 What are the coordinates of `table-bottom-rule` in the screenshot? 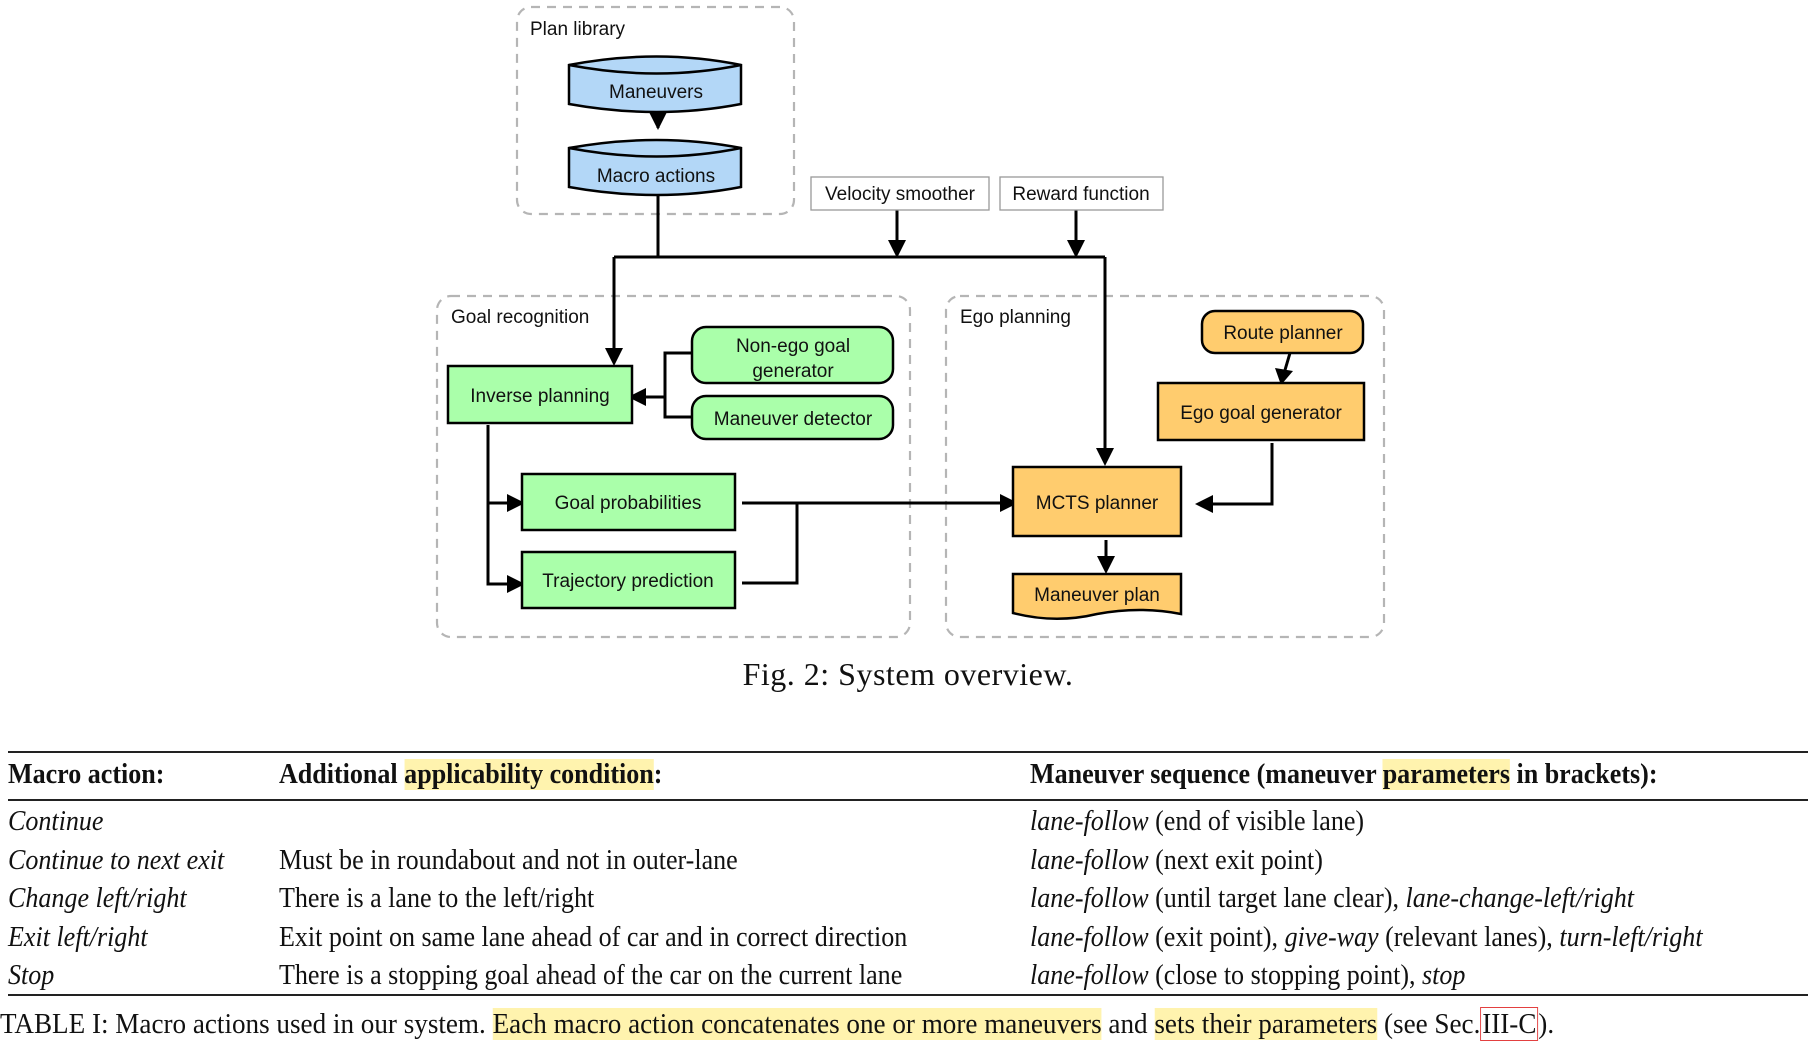 It's located at (908, 995).